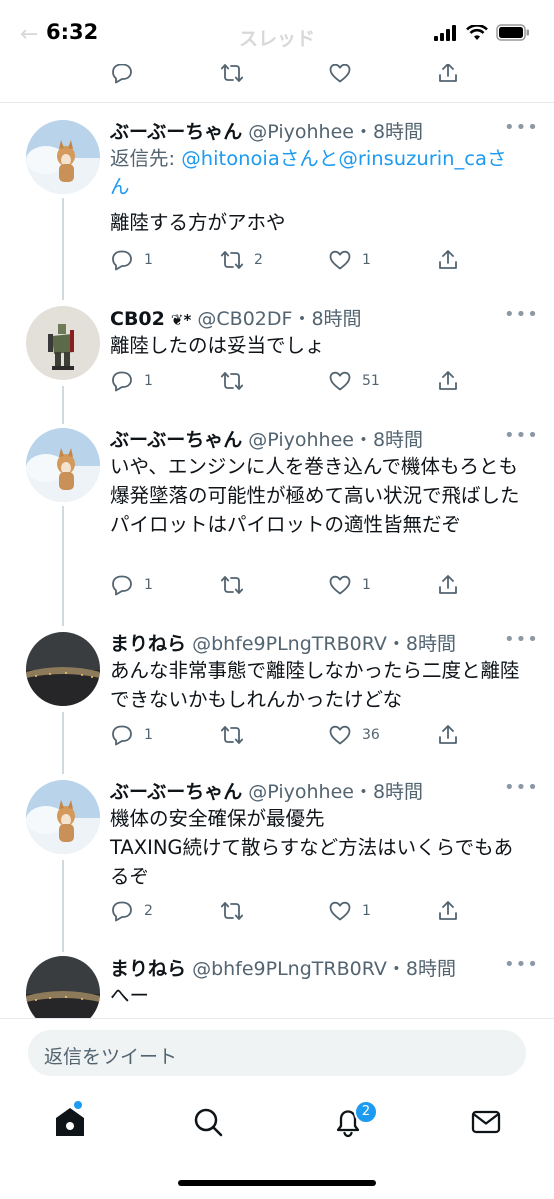  What do you see at coordinates (148, 911) in the screenshot?
I see `reply-count: 2` at bounding box center [148, 911].